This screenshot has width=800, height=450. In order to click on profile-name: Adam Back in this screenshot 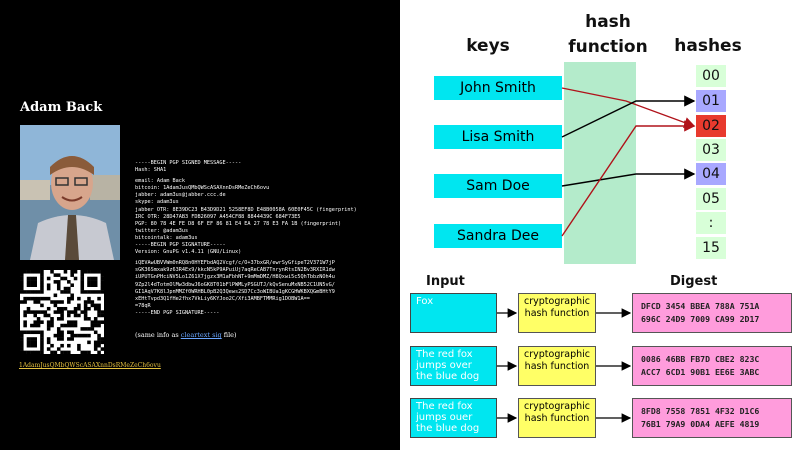, I will do `click(61, 107)`.